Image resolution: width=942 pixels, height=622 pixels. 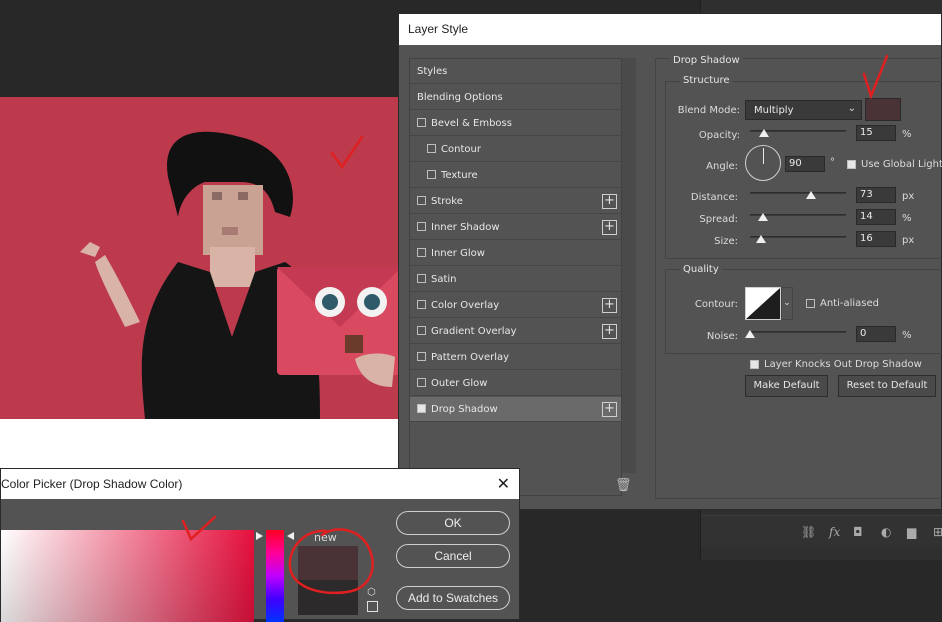 I want to click on style-item-texture: Texture, so click(x=515, y=175).